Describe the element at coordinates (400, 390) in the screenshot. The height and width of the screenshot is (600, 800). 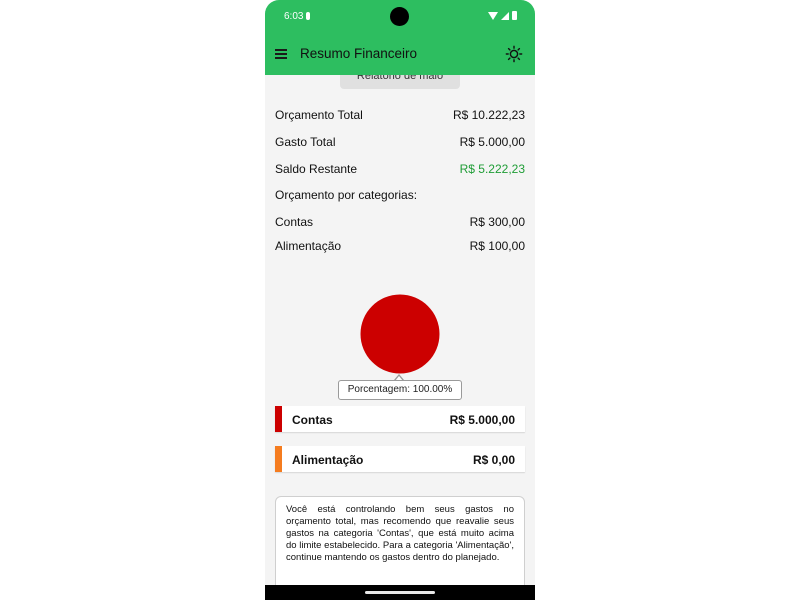
I see `chart-tooltip: Porcentagem: 100.00%` at that location.